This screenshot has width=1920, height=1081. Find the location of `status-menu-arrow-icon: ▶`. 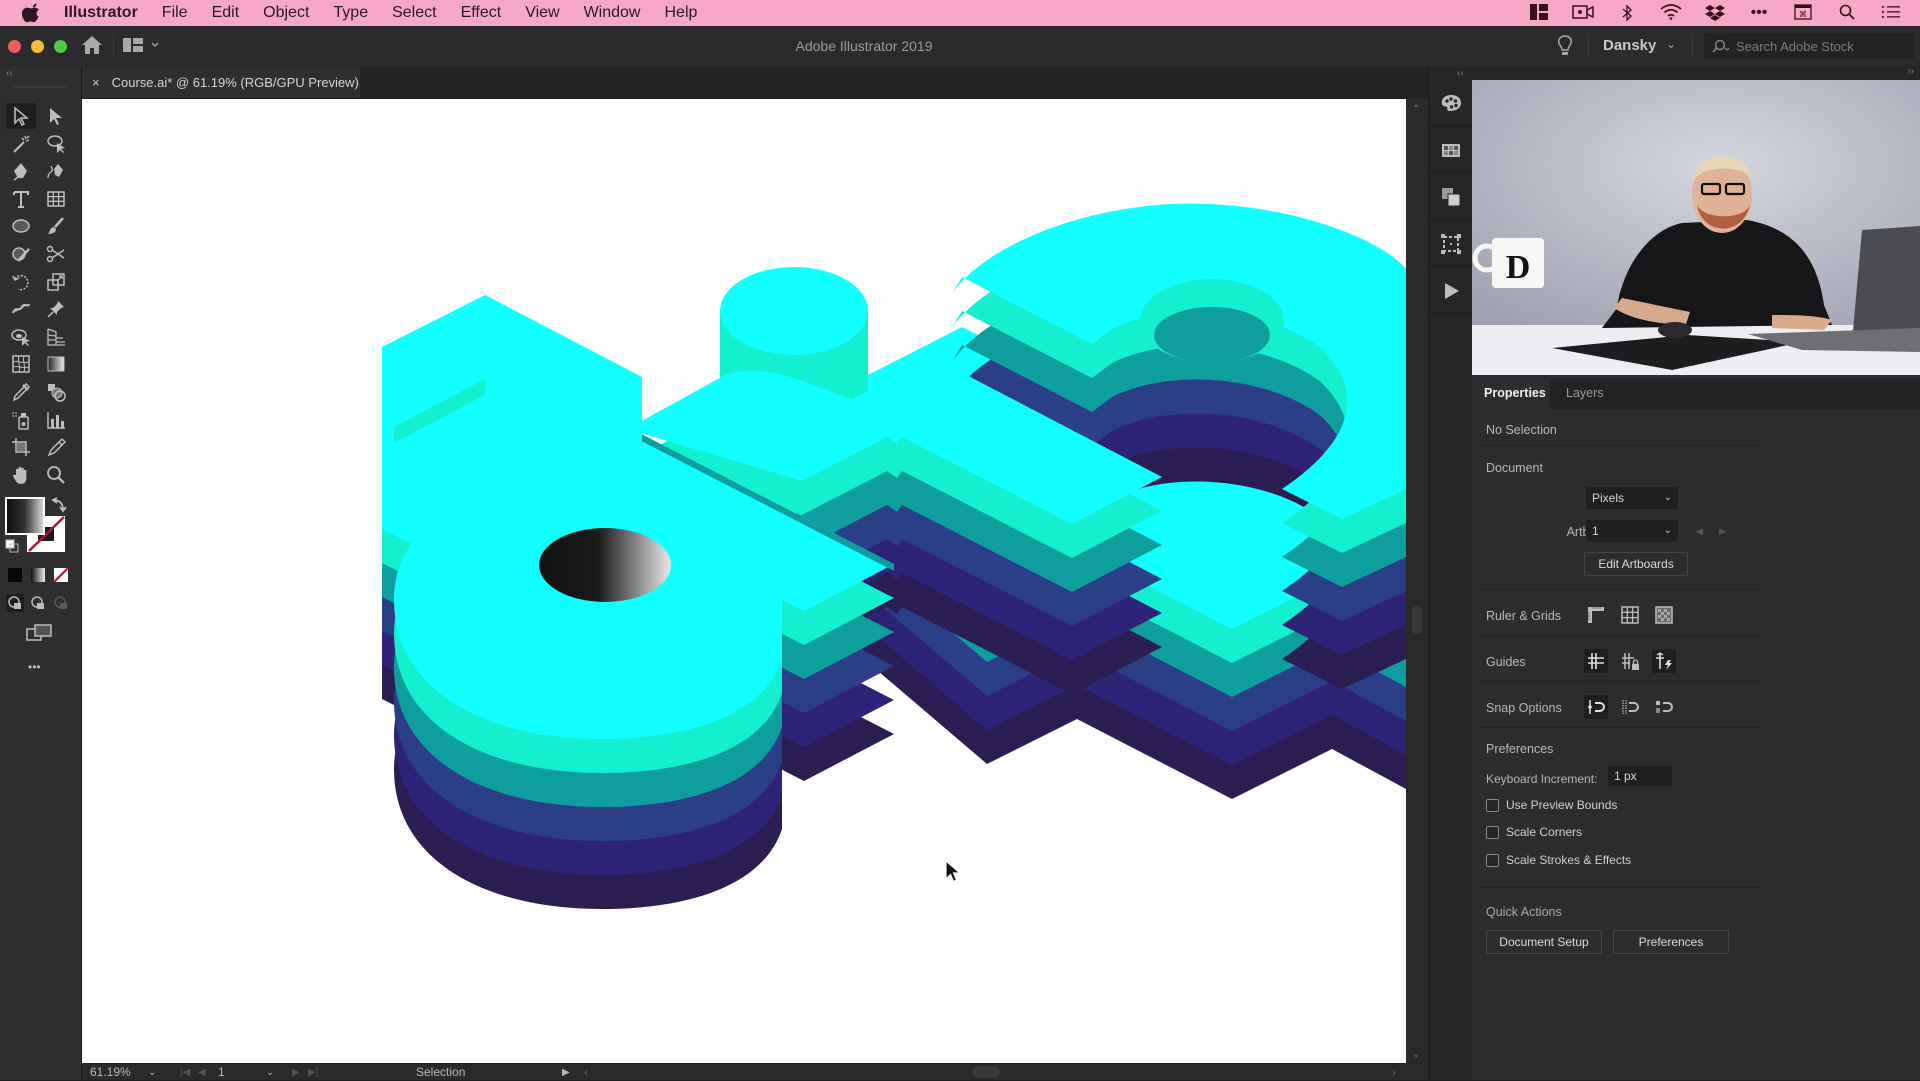

status-menu-arrow-icon: ▶ is located at coordinates (566, 1072).